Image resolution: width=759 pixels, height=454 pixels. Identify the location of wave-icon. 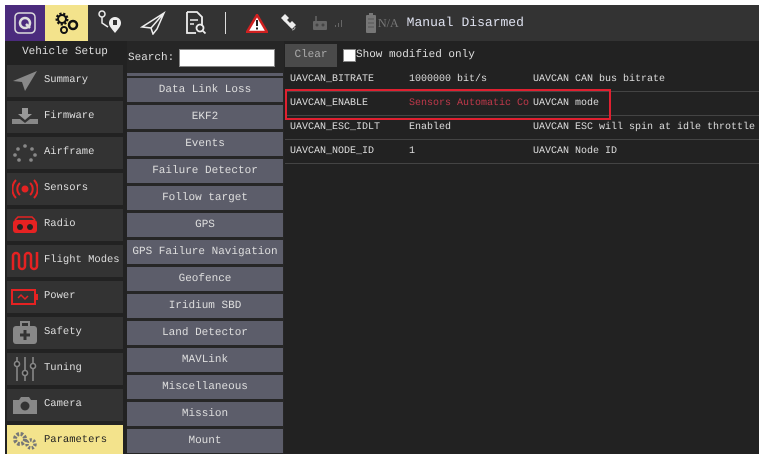
(25, 261).